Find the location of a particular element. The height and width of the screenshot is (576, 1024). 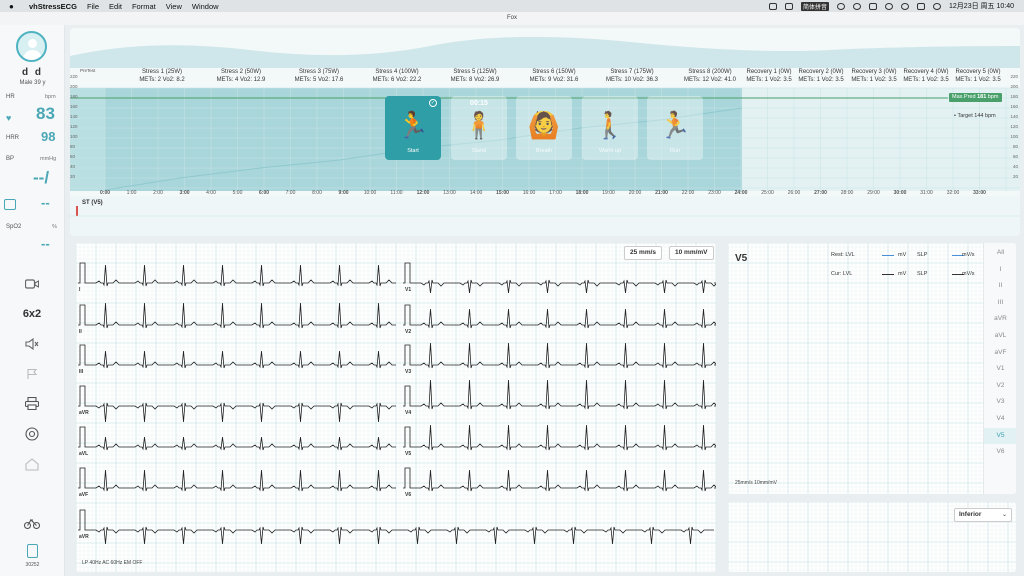

lead-option-v3: V3 is located at coordinates (1000, 402).